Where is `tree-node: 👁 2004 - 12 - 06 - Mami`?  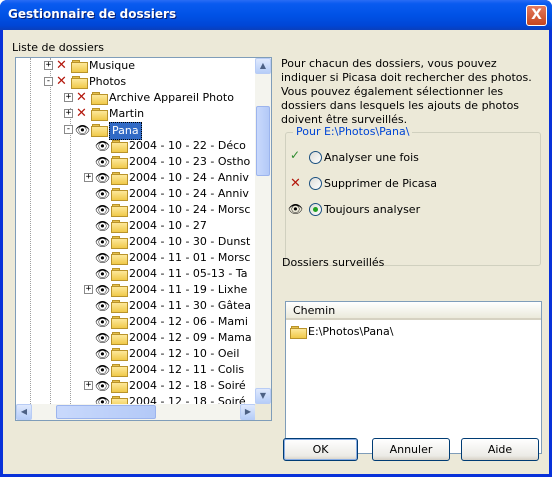
tree-node: 👁 2004 - 12 - 06 - Mami is located at coordinates (136, 322).